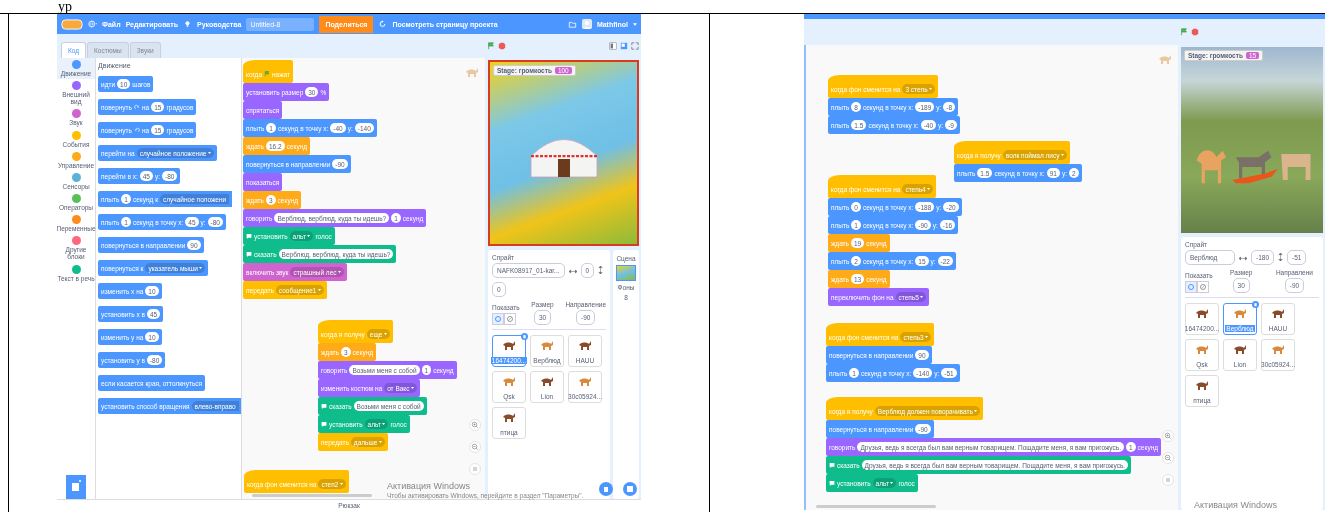 This screenshot has width=1325, height=513. Describe the element at coordinates (572, 24) in the screenshot. I see `folder-icon` at that location.